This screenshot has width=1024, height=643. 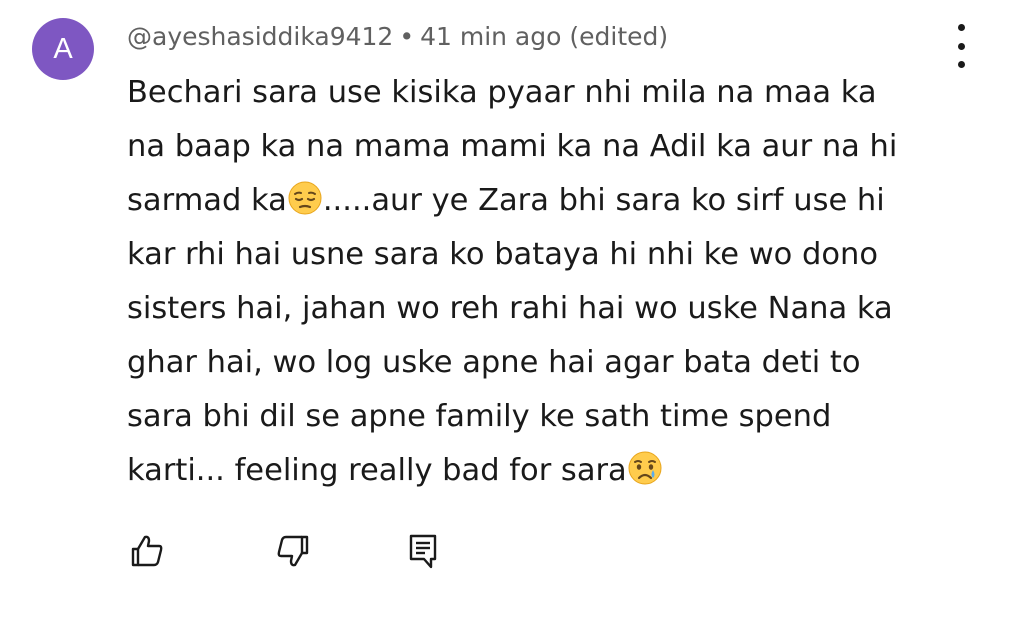 I want to click on comment-line-text: sarmad ka, so click(x=207, y=200).